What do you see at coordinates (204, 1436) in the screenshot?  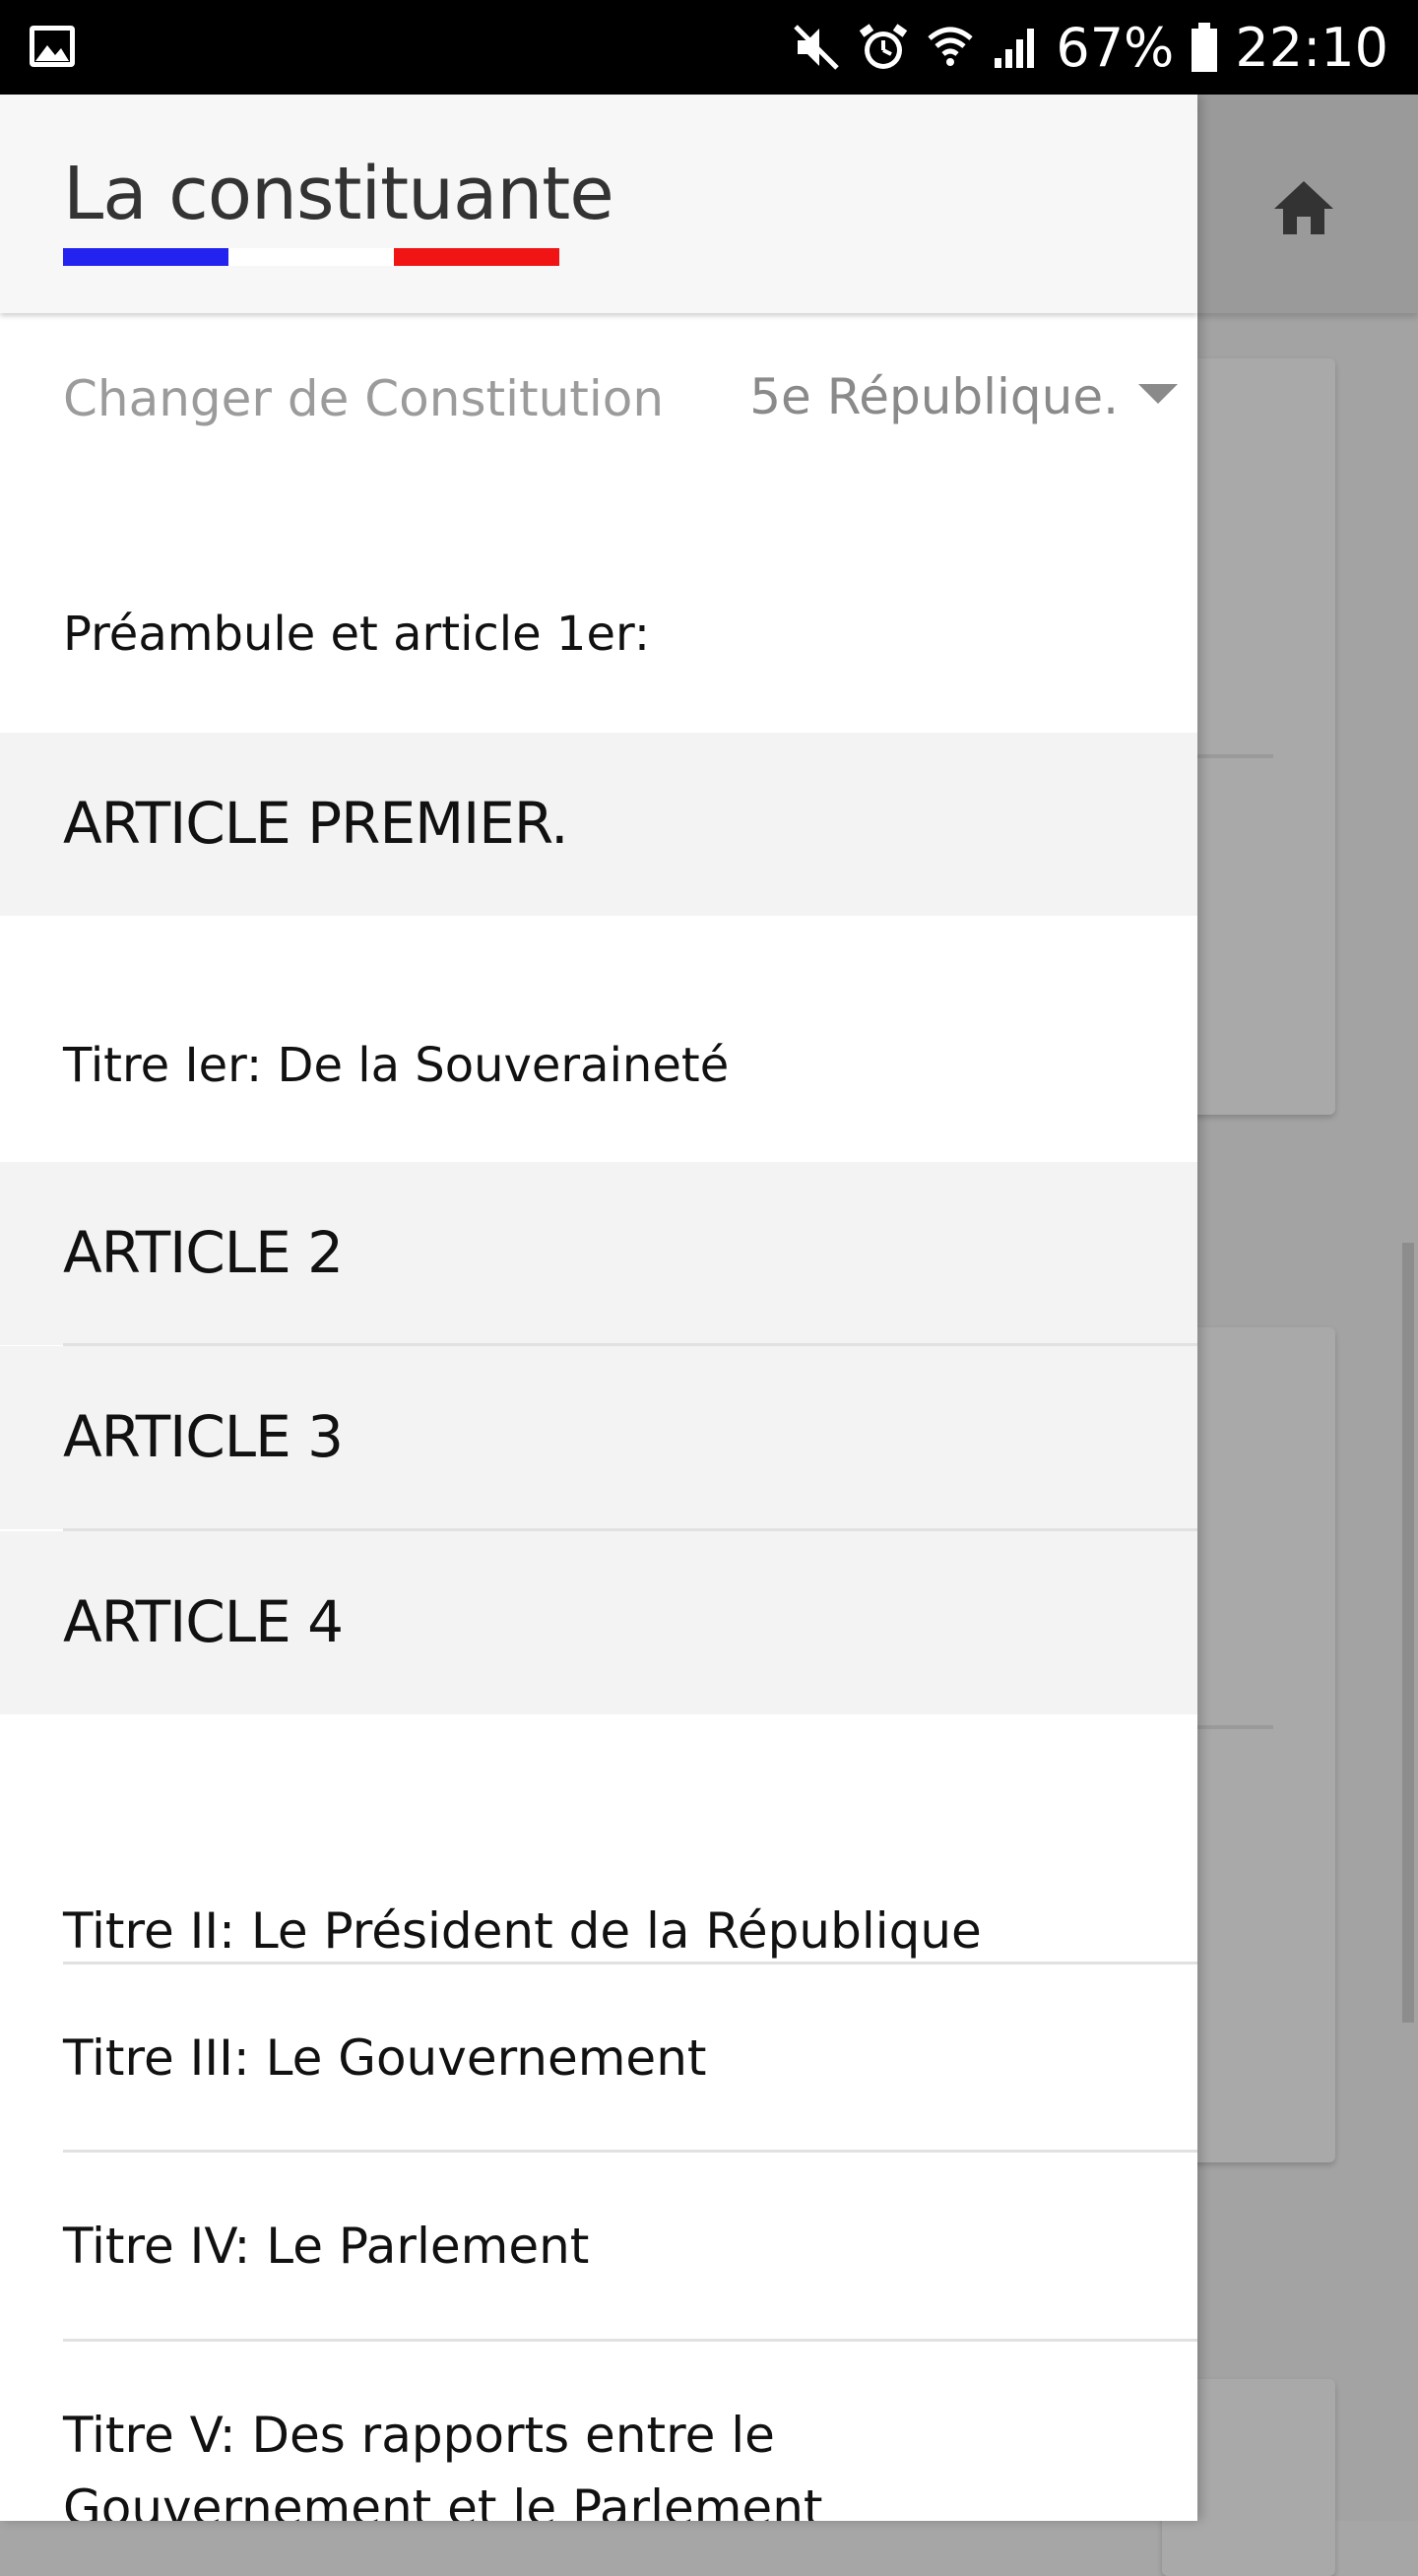 I see `article-label: ARTICLE 3` at bounding box center [204, 1436].